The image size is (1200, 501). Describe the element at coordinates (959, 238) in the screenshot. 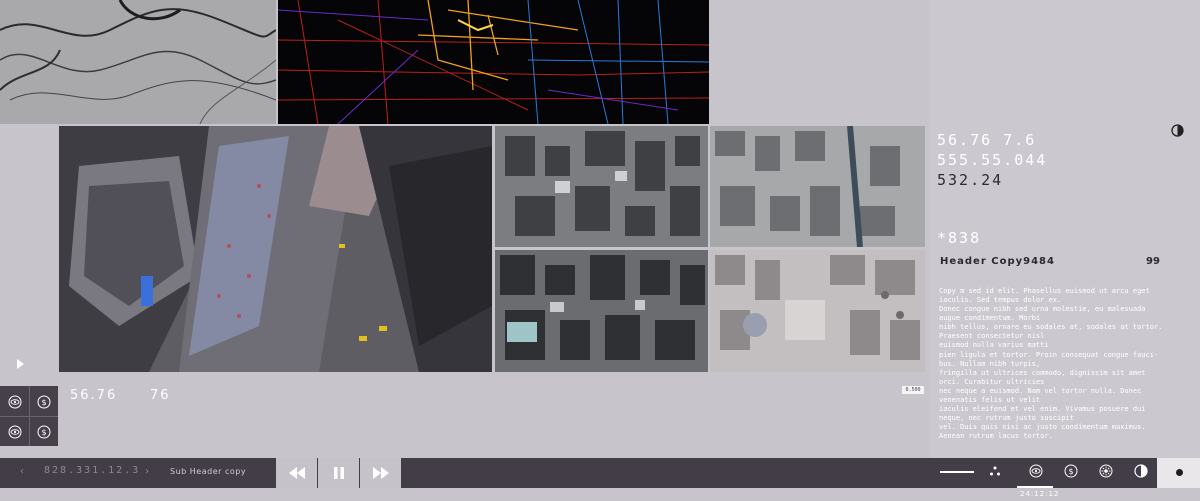

I see `readout-line-4: *838` at that location.